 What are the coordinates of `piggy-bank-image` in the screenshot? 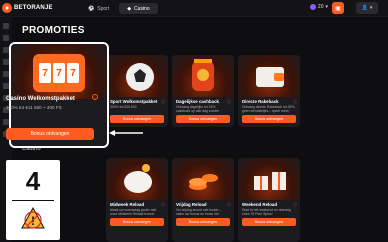 It's located at (137, 179).